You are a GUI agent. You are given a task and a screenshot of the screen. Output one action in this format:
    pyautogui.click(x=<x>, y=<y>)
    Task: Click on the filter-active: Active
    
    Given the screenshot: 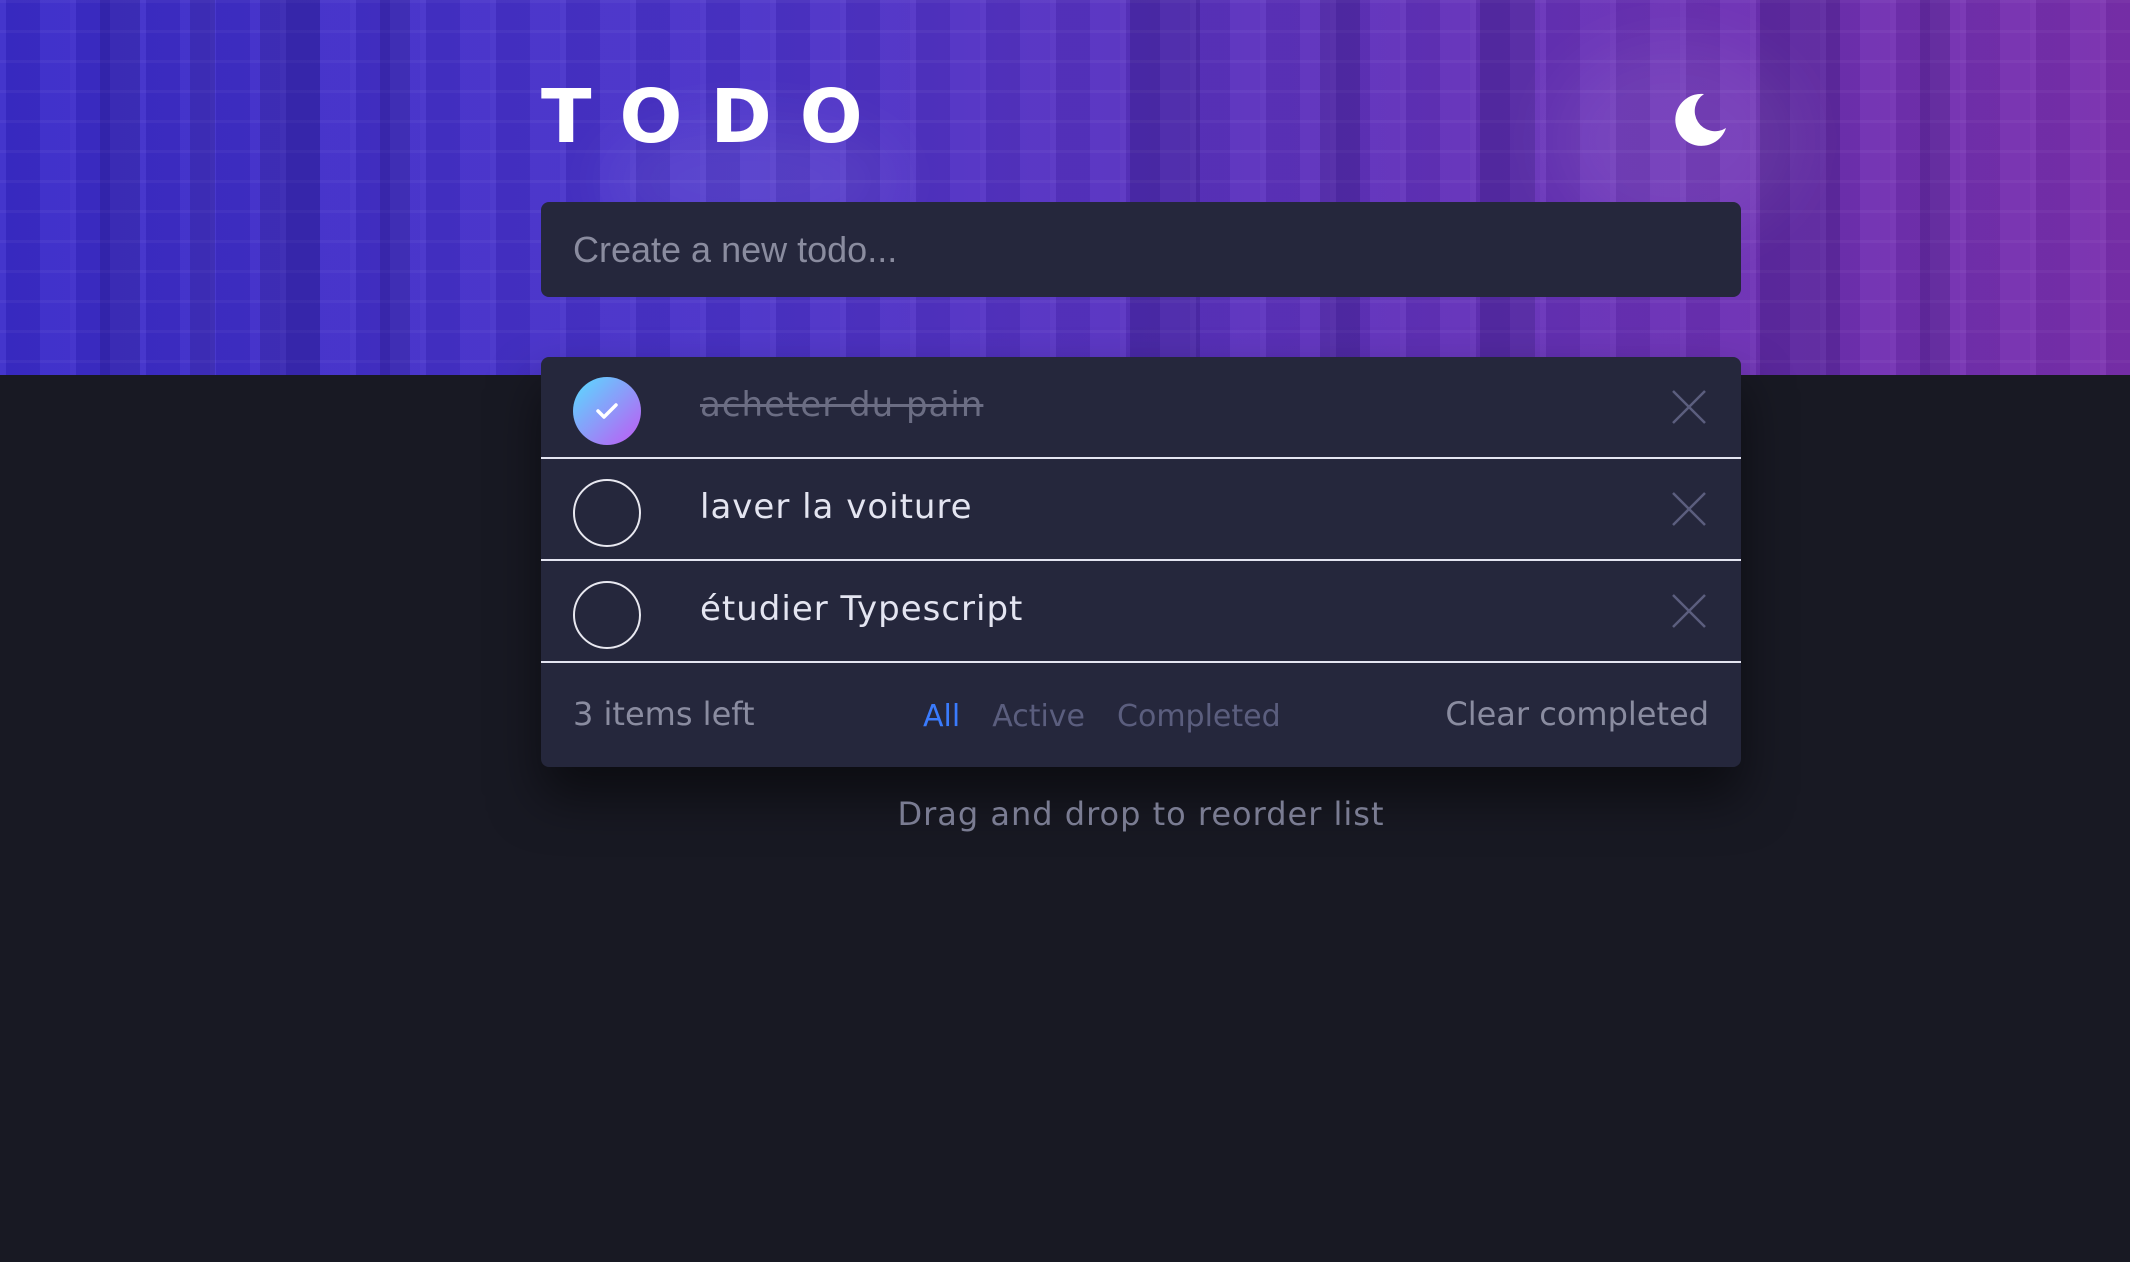 What is the action you would take?
    pyautogui.click(x=1038, y=716)
    